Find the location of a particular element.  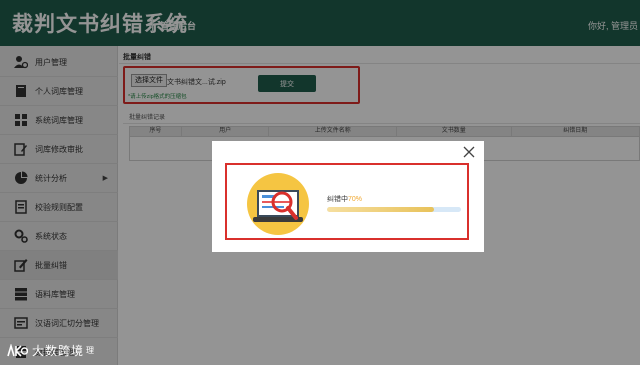

progress-percent-text: 70% is located at coordinates (355, 199).